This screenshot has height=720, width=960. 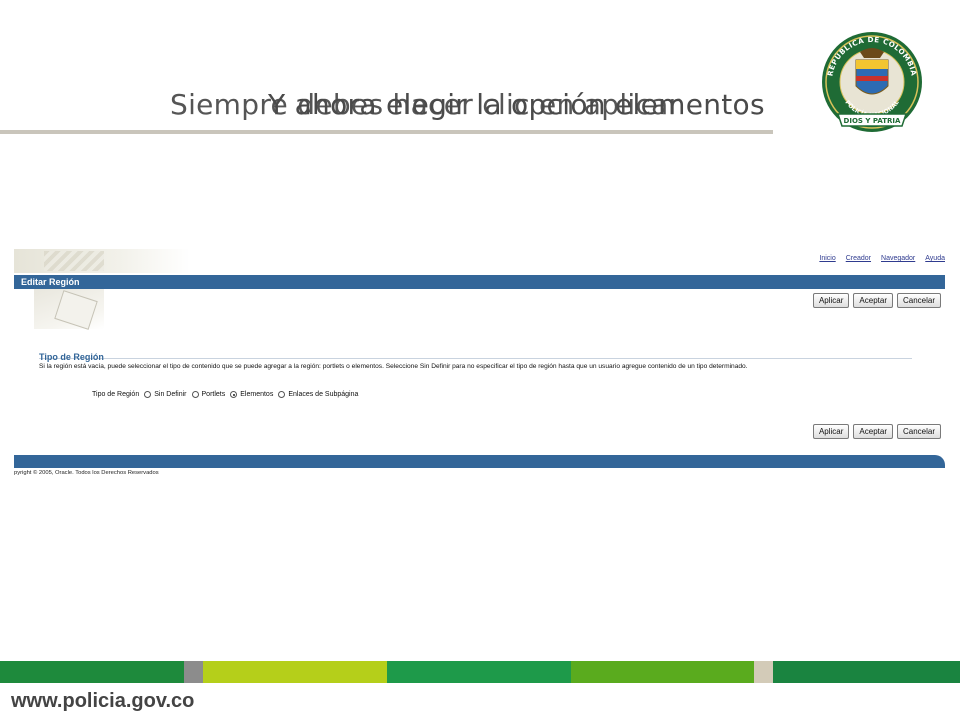 I want to click on side-decoration-image, so click(x=69, y=309).